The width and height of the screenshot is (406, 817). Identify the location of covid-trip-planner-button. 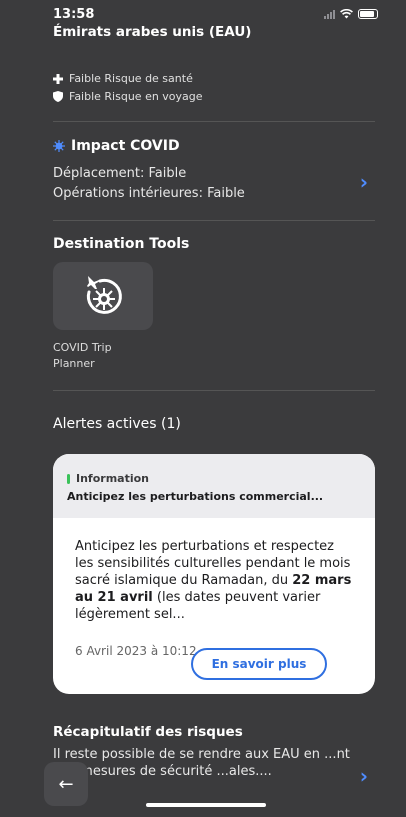
(103, 296).